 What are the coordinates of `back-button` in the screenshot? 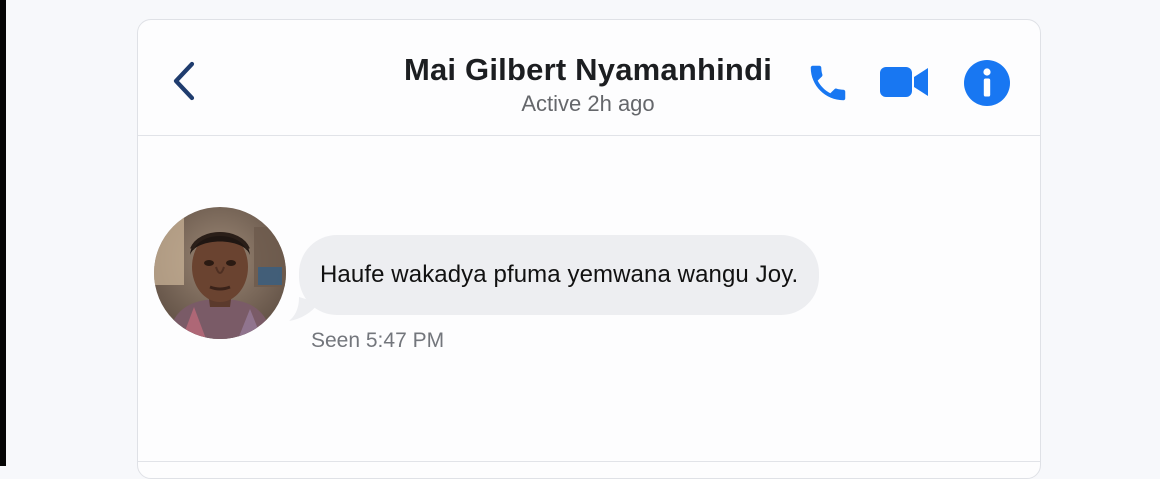 It's located at (184, 81).